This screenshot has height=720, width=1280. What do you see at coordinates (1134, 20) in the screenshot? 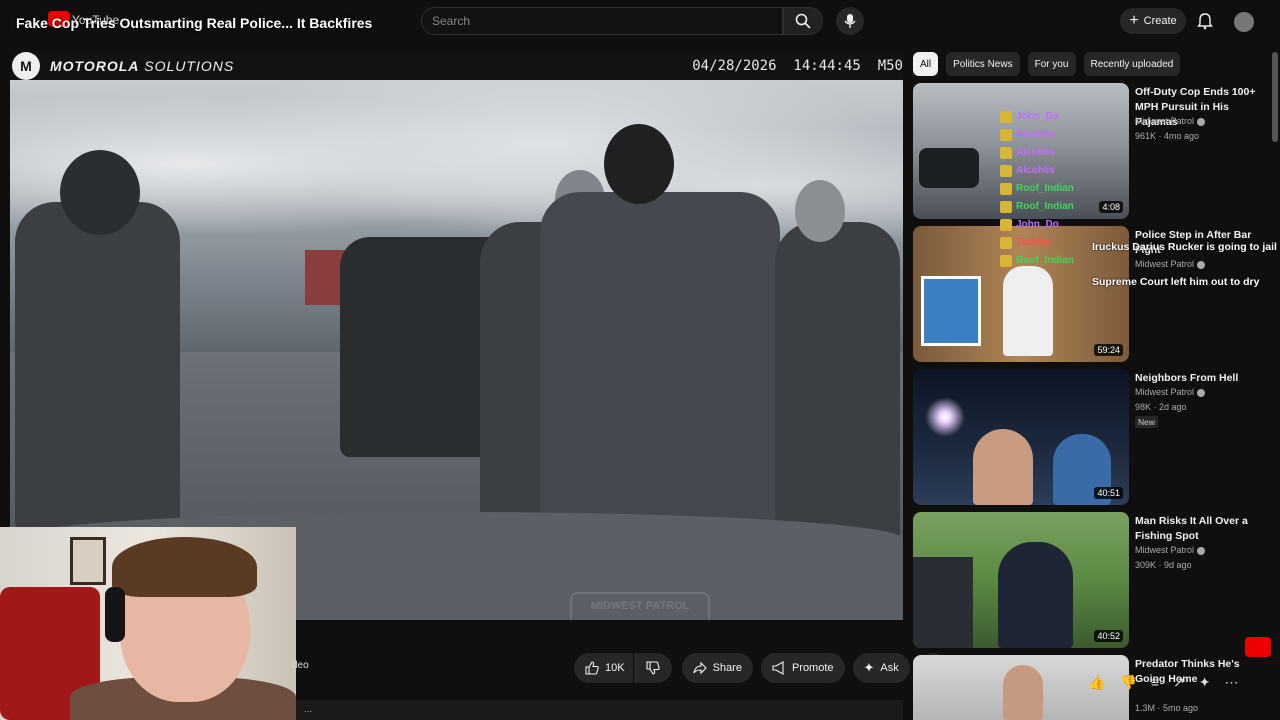
I see `plus-icon: +` at bounding box center [1134, 20].